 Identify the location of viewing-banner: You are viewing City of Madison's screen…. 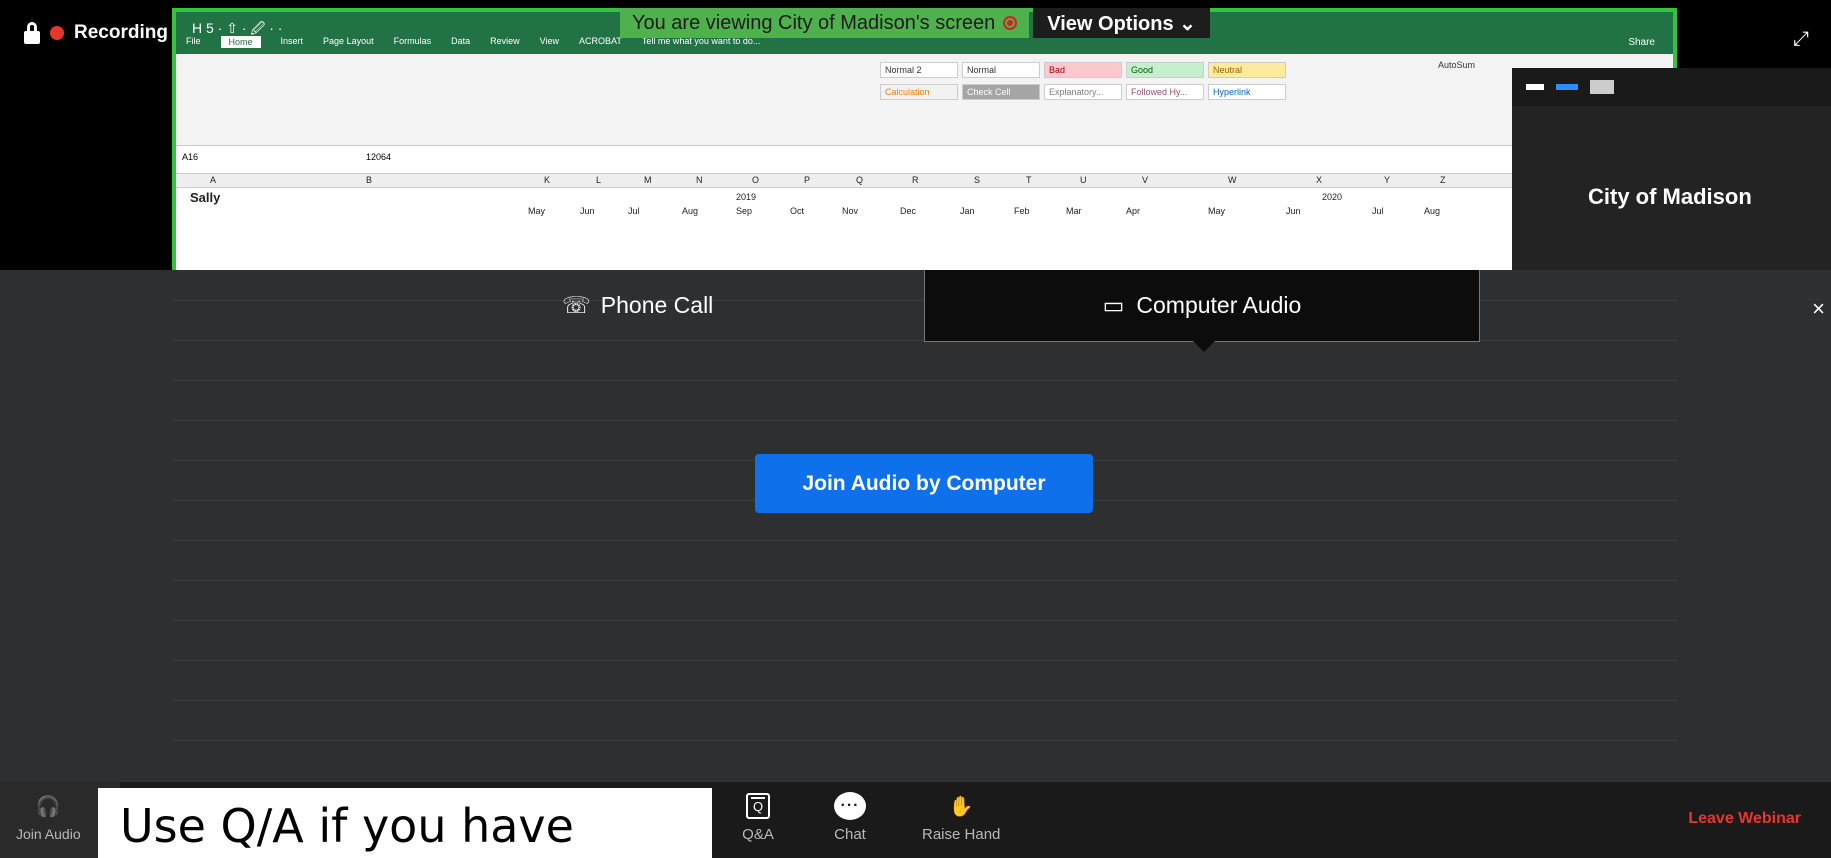
(915, 23).